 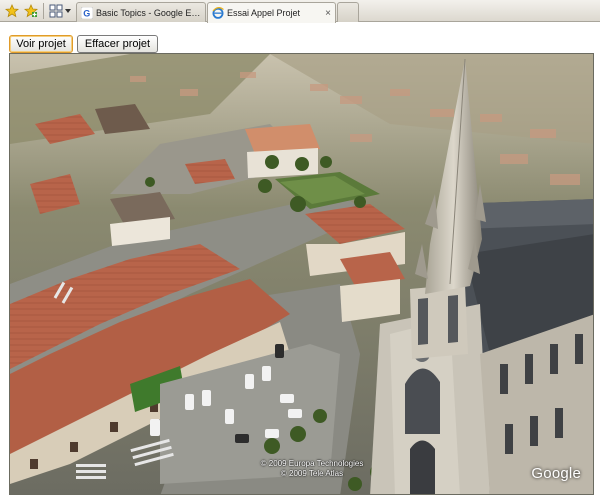 I want to click on favorites-star-icon, so click(x=12, y=11).